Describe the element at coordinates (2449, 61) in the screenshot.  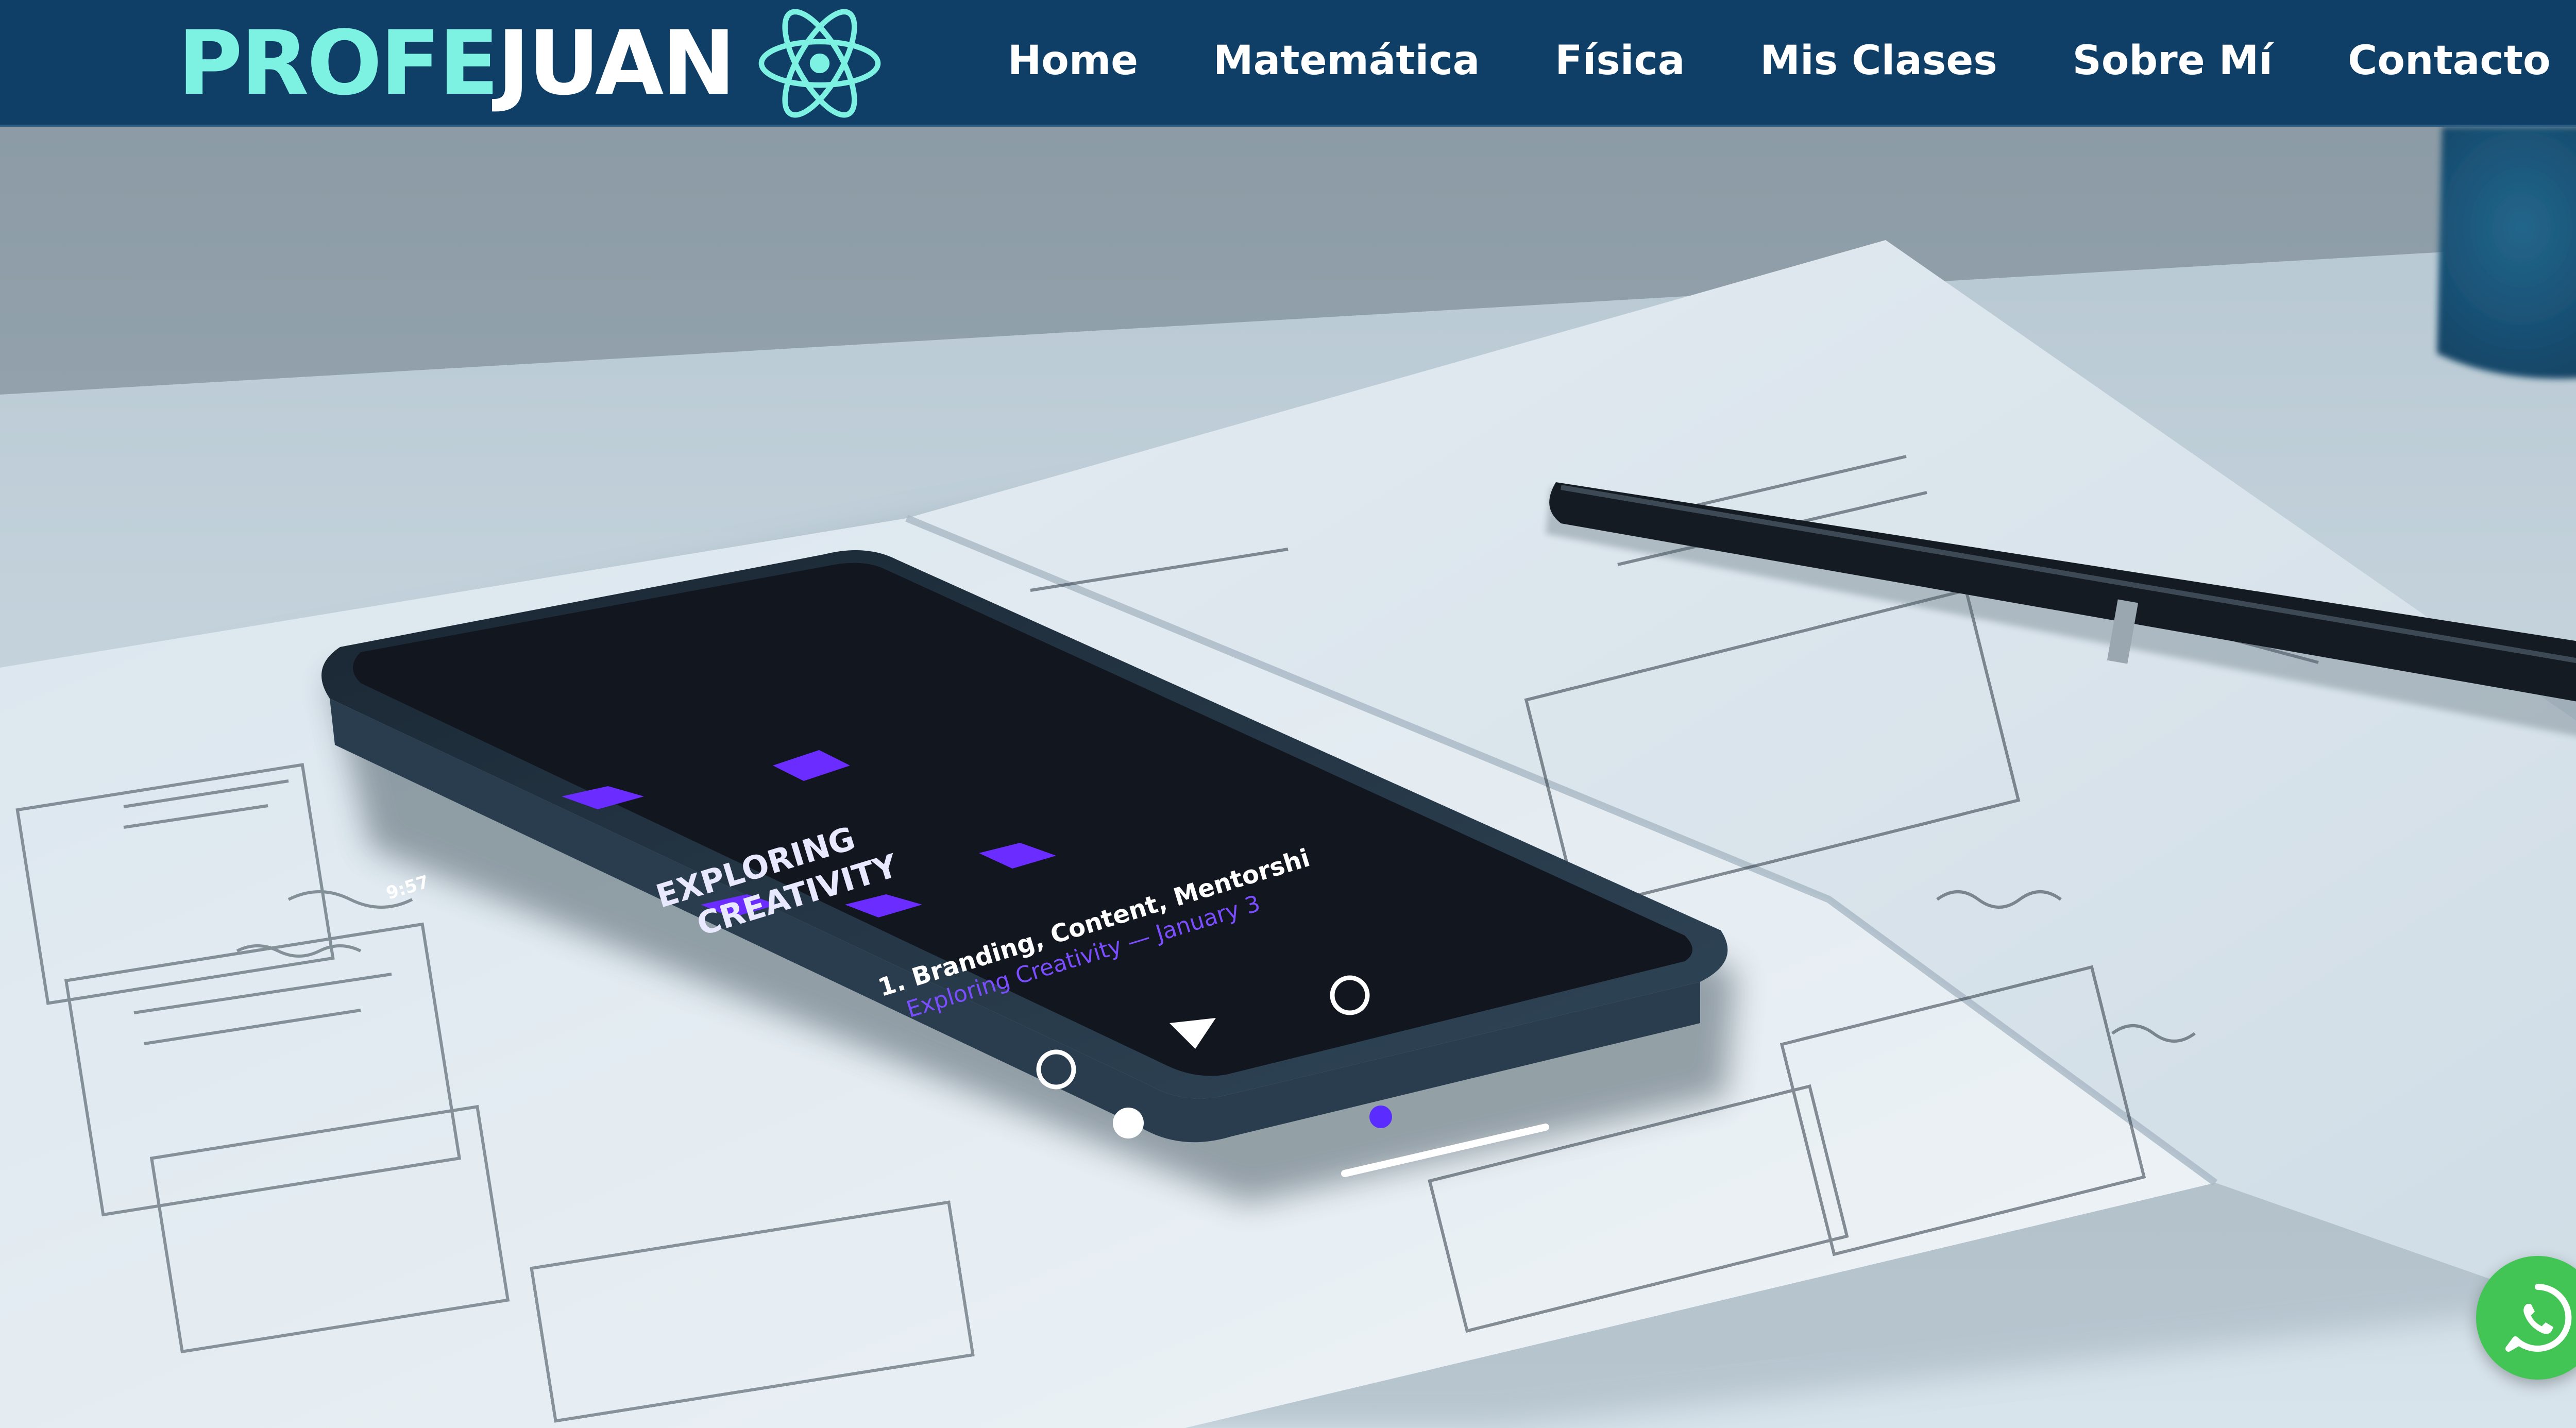
I see `nav-item-contacto: Contacto` at that location.